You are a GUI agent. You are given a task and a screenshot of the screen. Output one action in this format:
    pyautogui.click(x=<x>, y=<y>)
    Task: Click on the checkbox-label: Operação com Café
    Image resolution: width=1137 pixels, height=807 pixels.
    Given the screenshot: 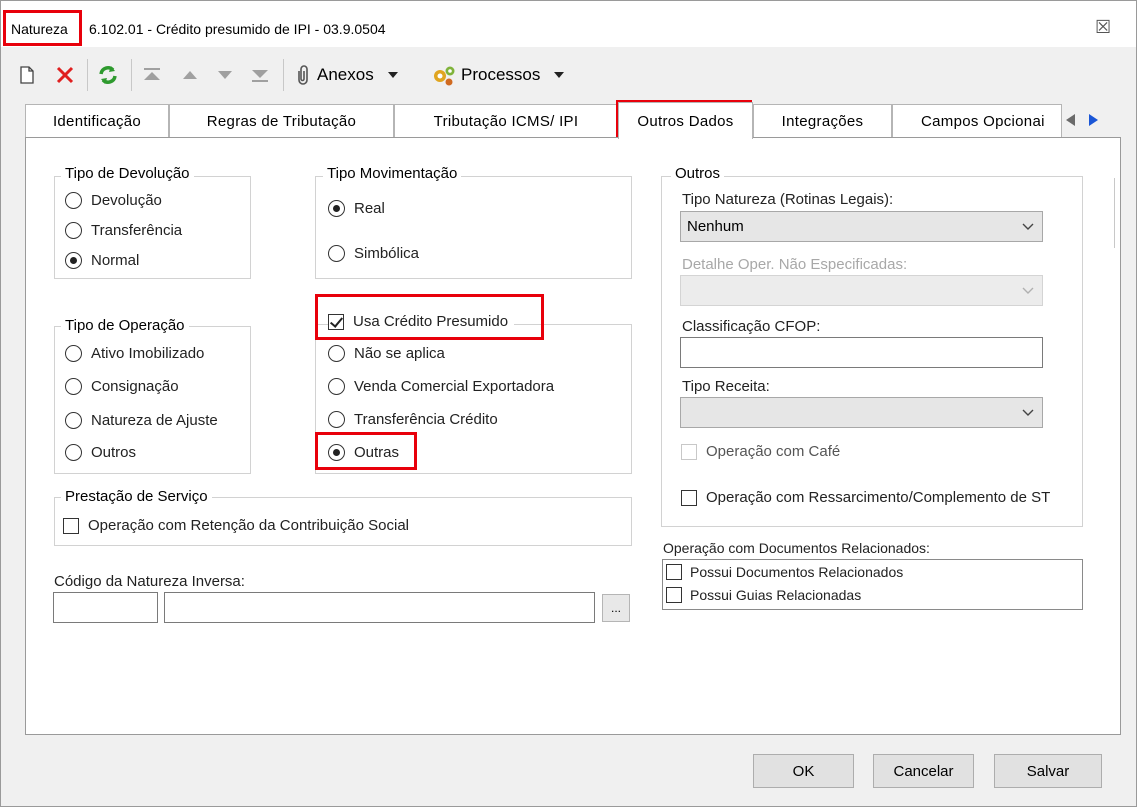 What is the action you would take?
    pyautogui.click(x=773, y=451)
    